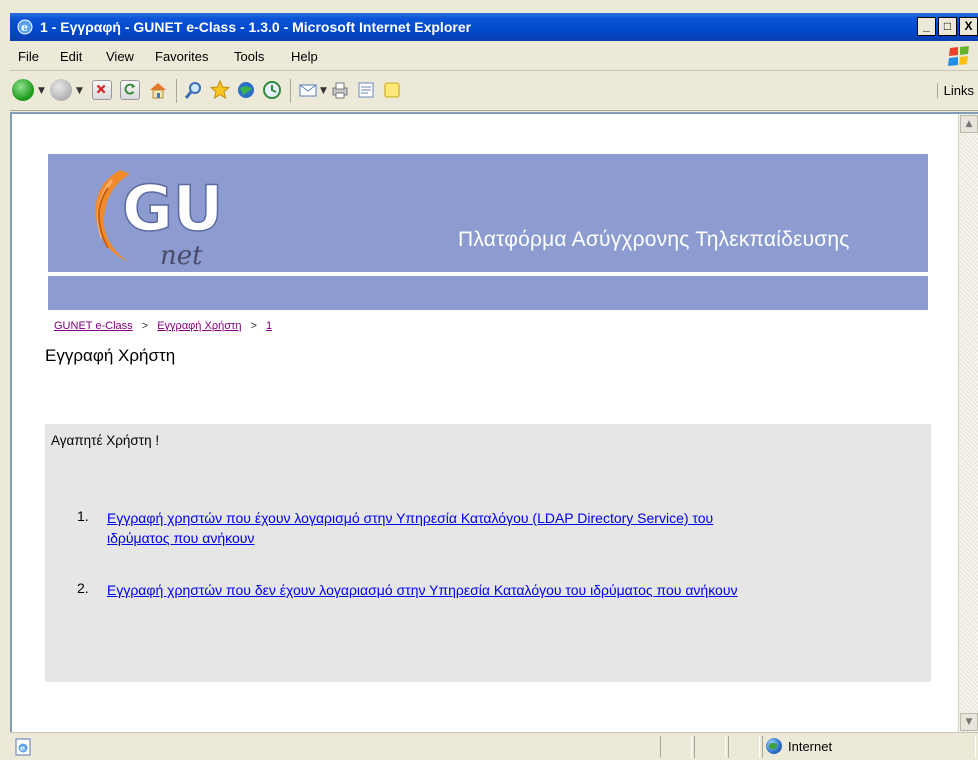 The image size is (978, 760). I want to click on stop-icon, so click(102, 90).